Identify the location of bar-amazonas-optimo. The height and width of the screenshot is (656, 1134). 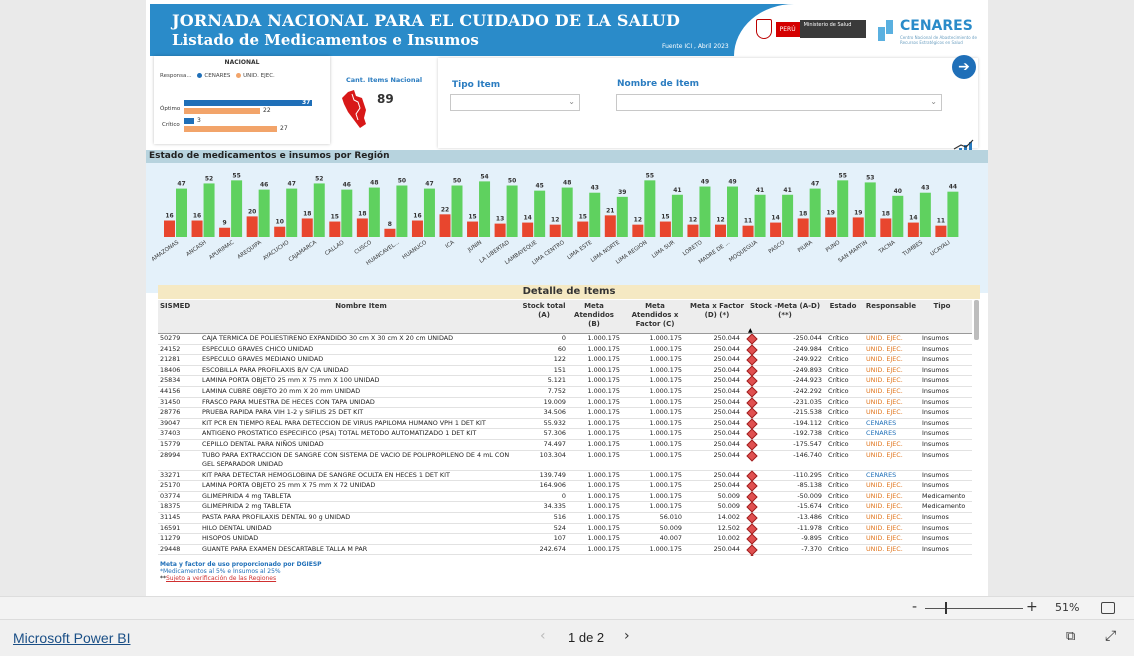
(181, 212).